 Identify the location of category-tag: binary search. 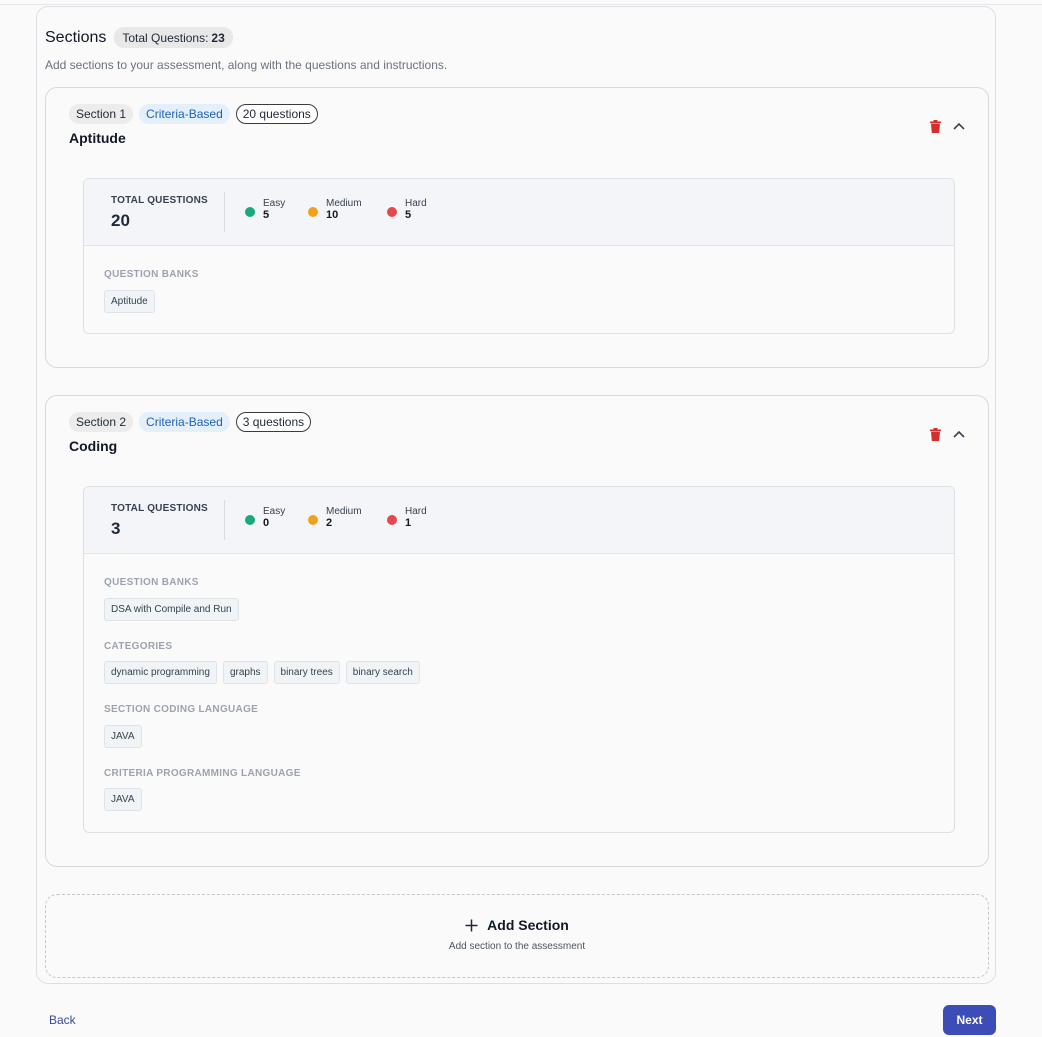
(382, 672).